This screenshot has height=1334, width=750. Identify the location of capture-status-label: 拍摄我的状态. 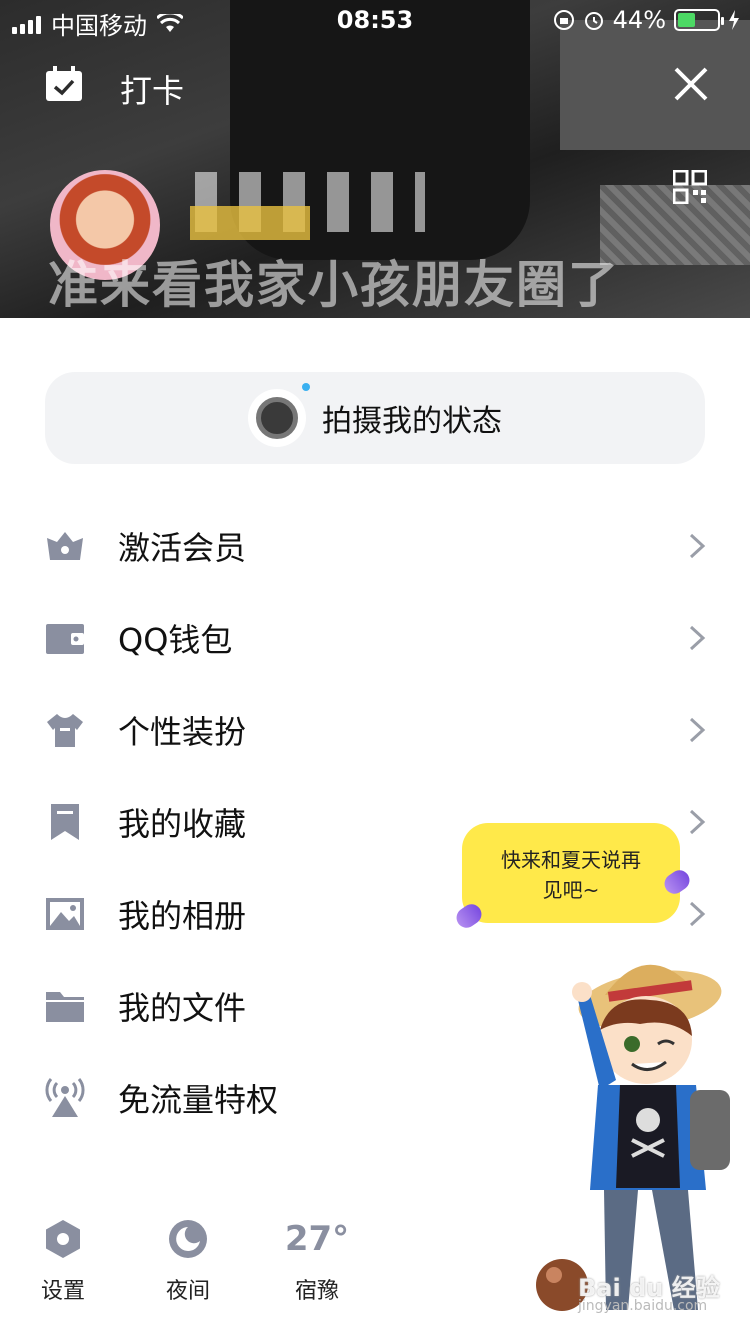
(412, 421).